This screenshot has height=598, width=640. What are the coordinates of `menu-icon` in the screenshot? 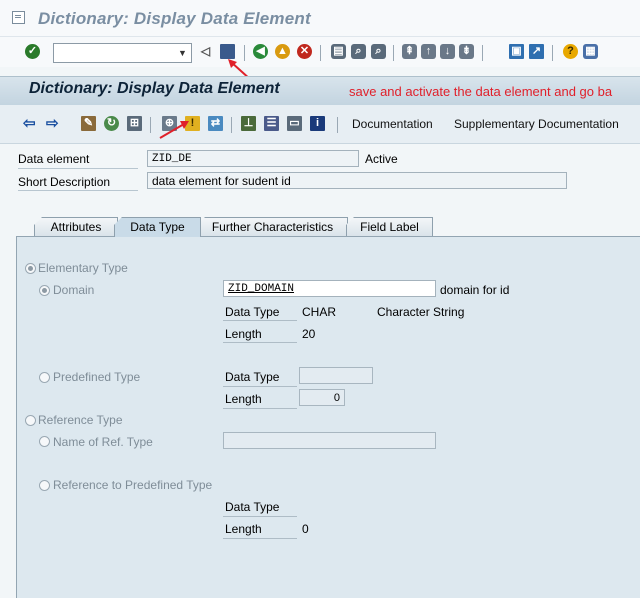 It's located at (18, 17).